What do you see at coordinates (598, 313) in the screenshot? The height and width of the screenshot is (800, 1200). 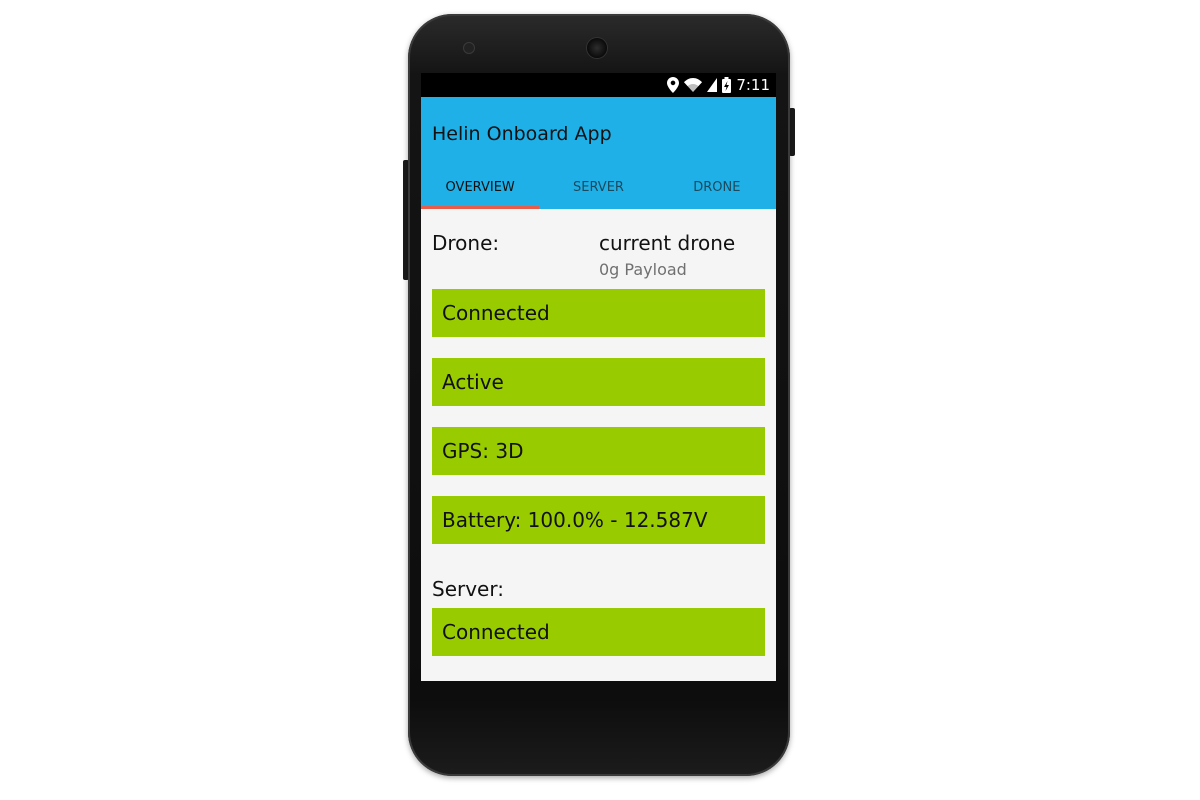 I see `drone-connection-status: Connected` at bounding box center [598, 313].